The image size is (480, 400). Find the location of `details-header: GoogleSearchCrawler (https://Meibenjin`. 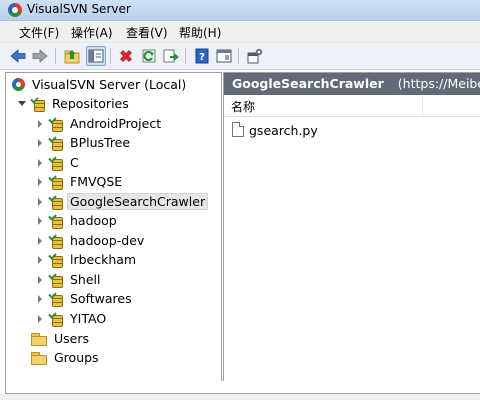

details-header: GoogleSearchCrawler (https://Meibenjin is located at coordinates (352, 84).